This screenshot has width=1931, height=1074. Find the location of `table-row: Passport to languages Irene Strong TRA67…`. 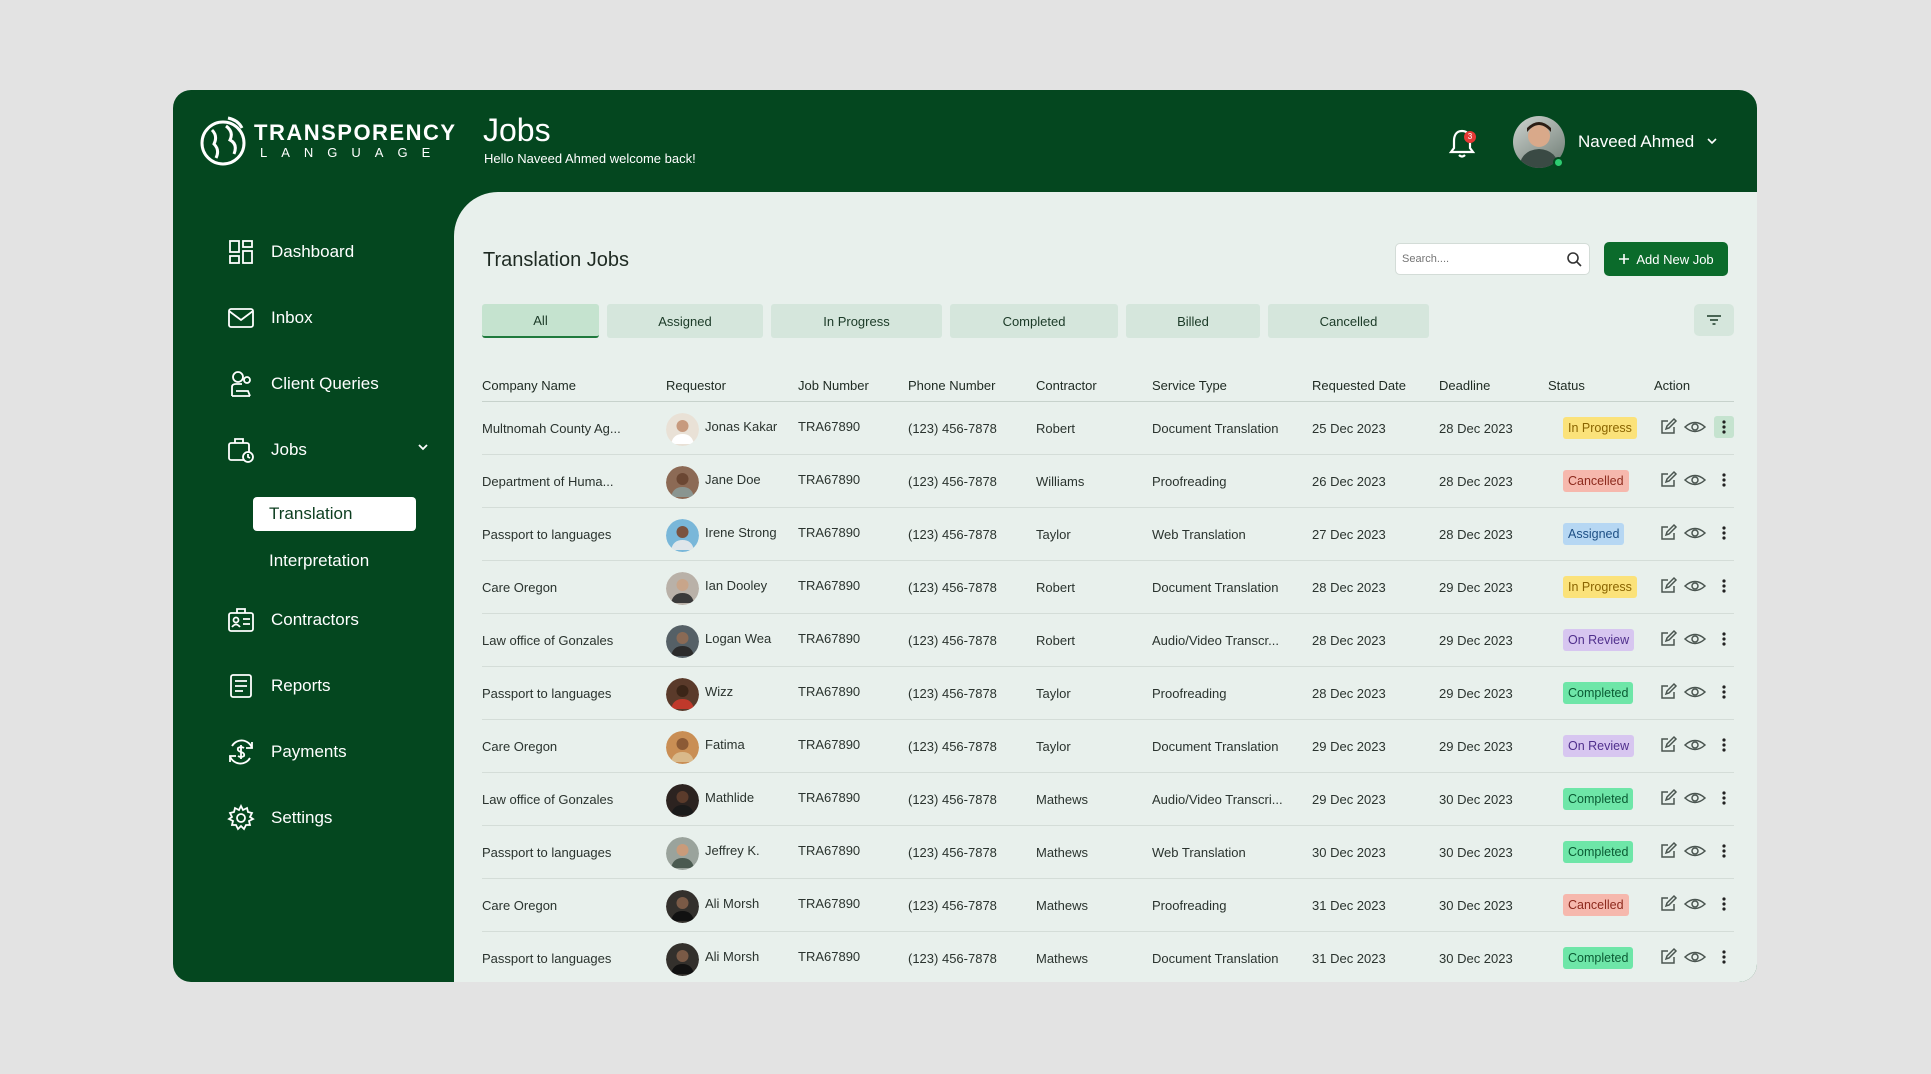

table-row: Passport to languages Irene Strong TRA67… is located at coordinates (1108, 534).